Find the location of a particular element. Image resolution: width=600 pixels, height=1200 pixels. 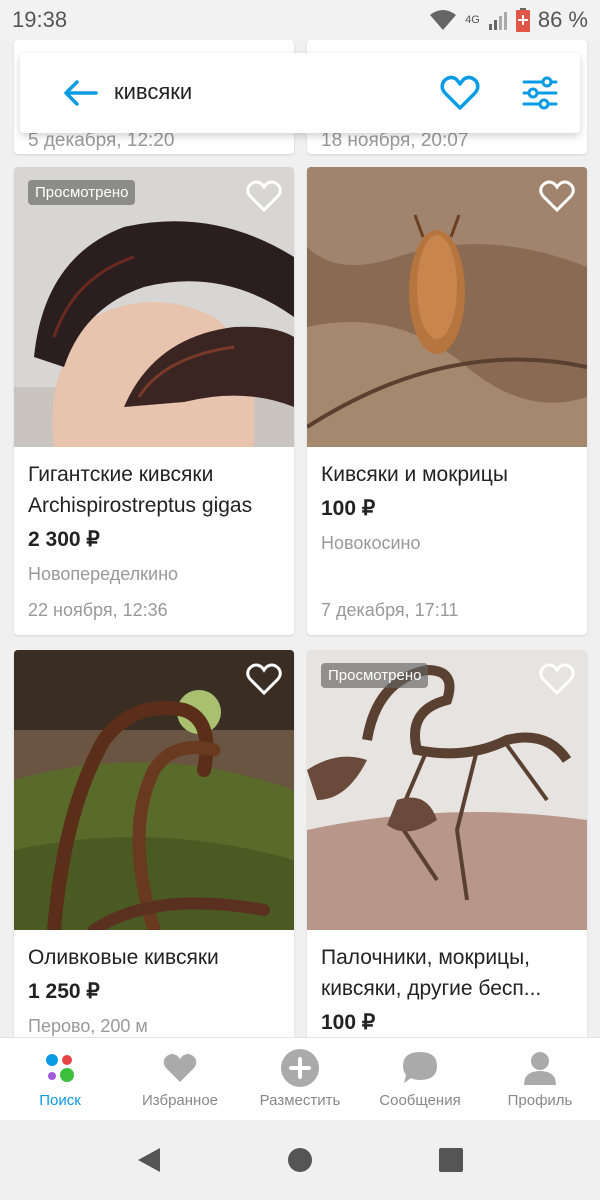

nav-label-messages: Сообщения is located at coordinates (420, 1100).